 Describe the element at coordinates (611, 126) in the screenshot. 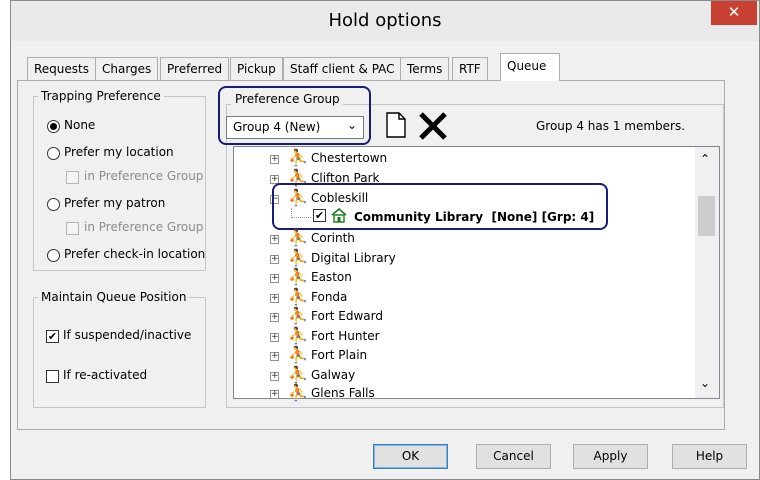

I see `group-members-count: Group 4 has 1 members.` at that location.